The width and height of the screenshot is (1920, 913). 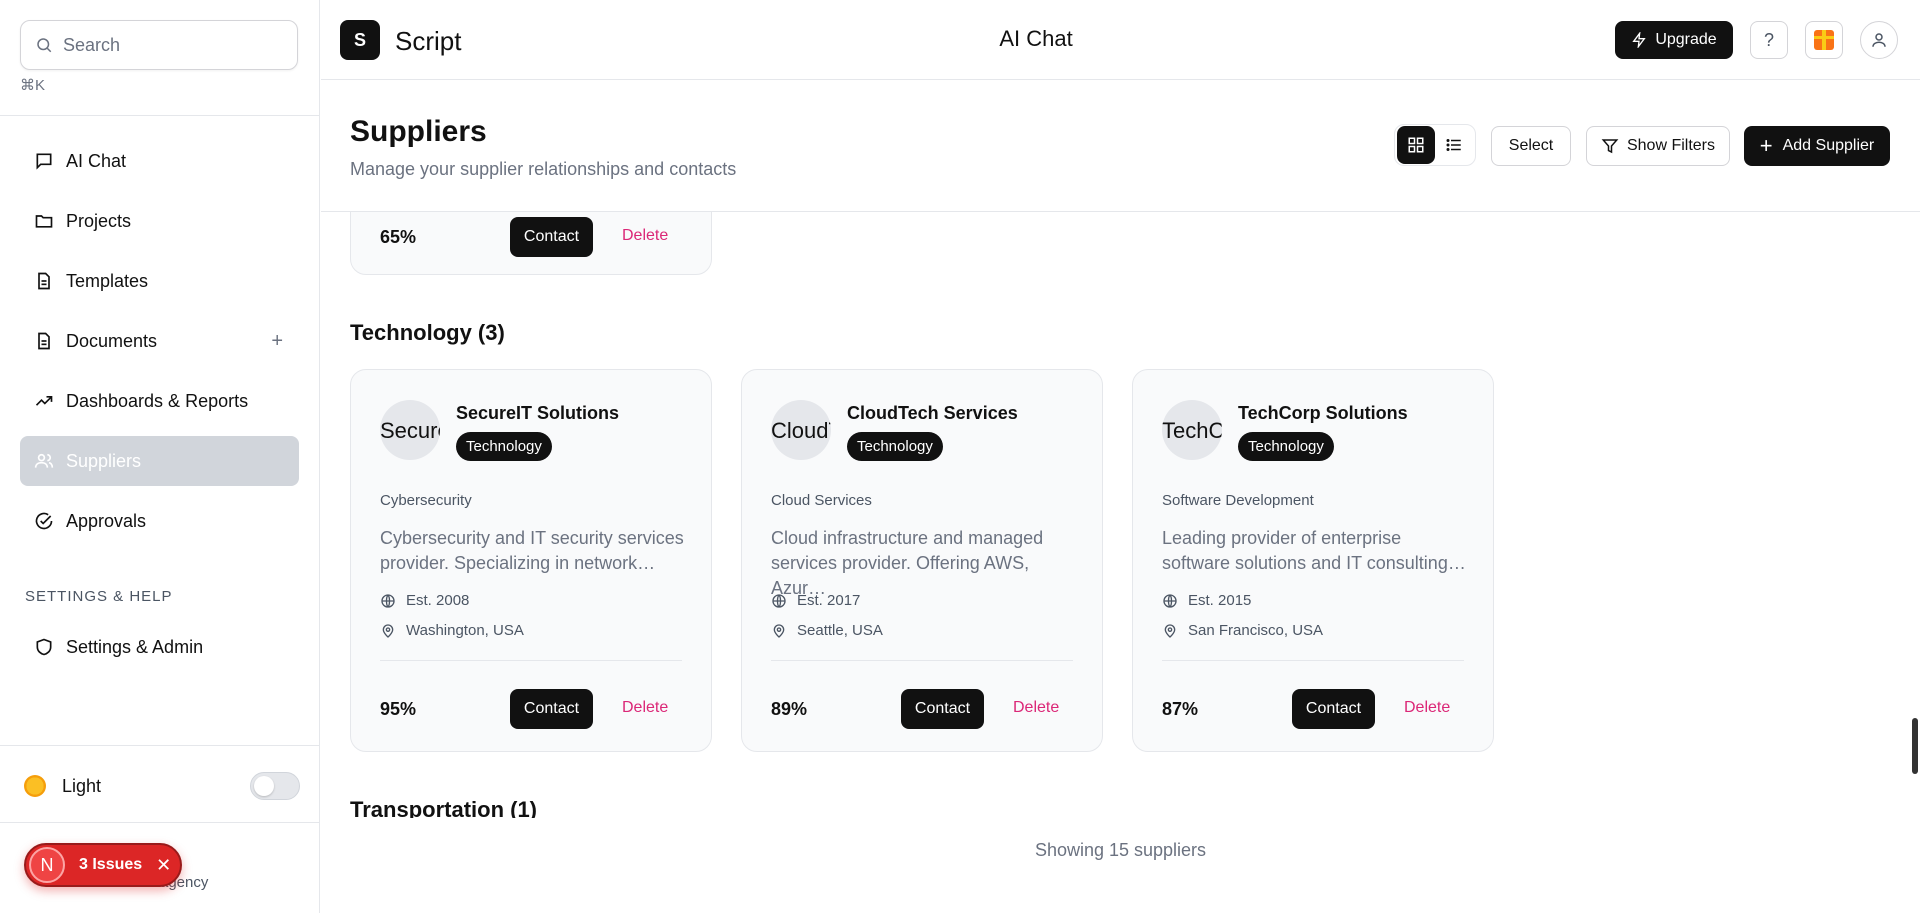 I want to click on users-icon, so click(x=44, y=460).